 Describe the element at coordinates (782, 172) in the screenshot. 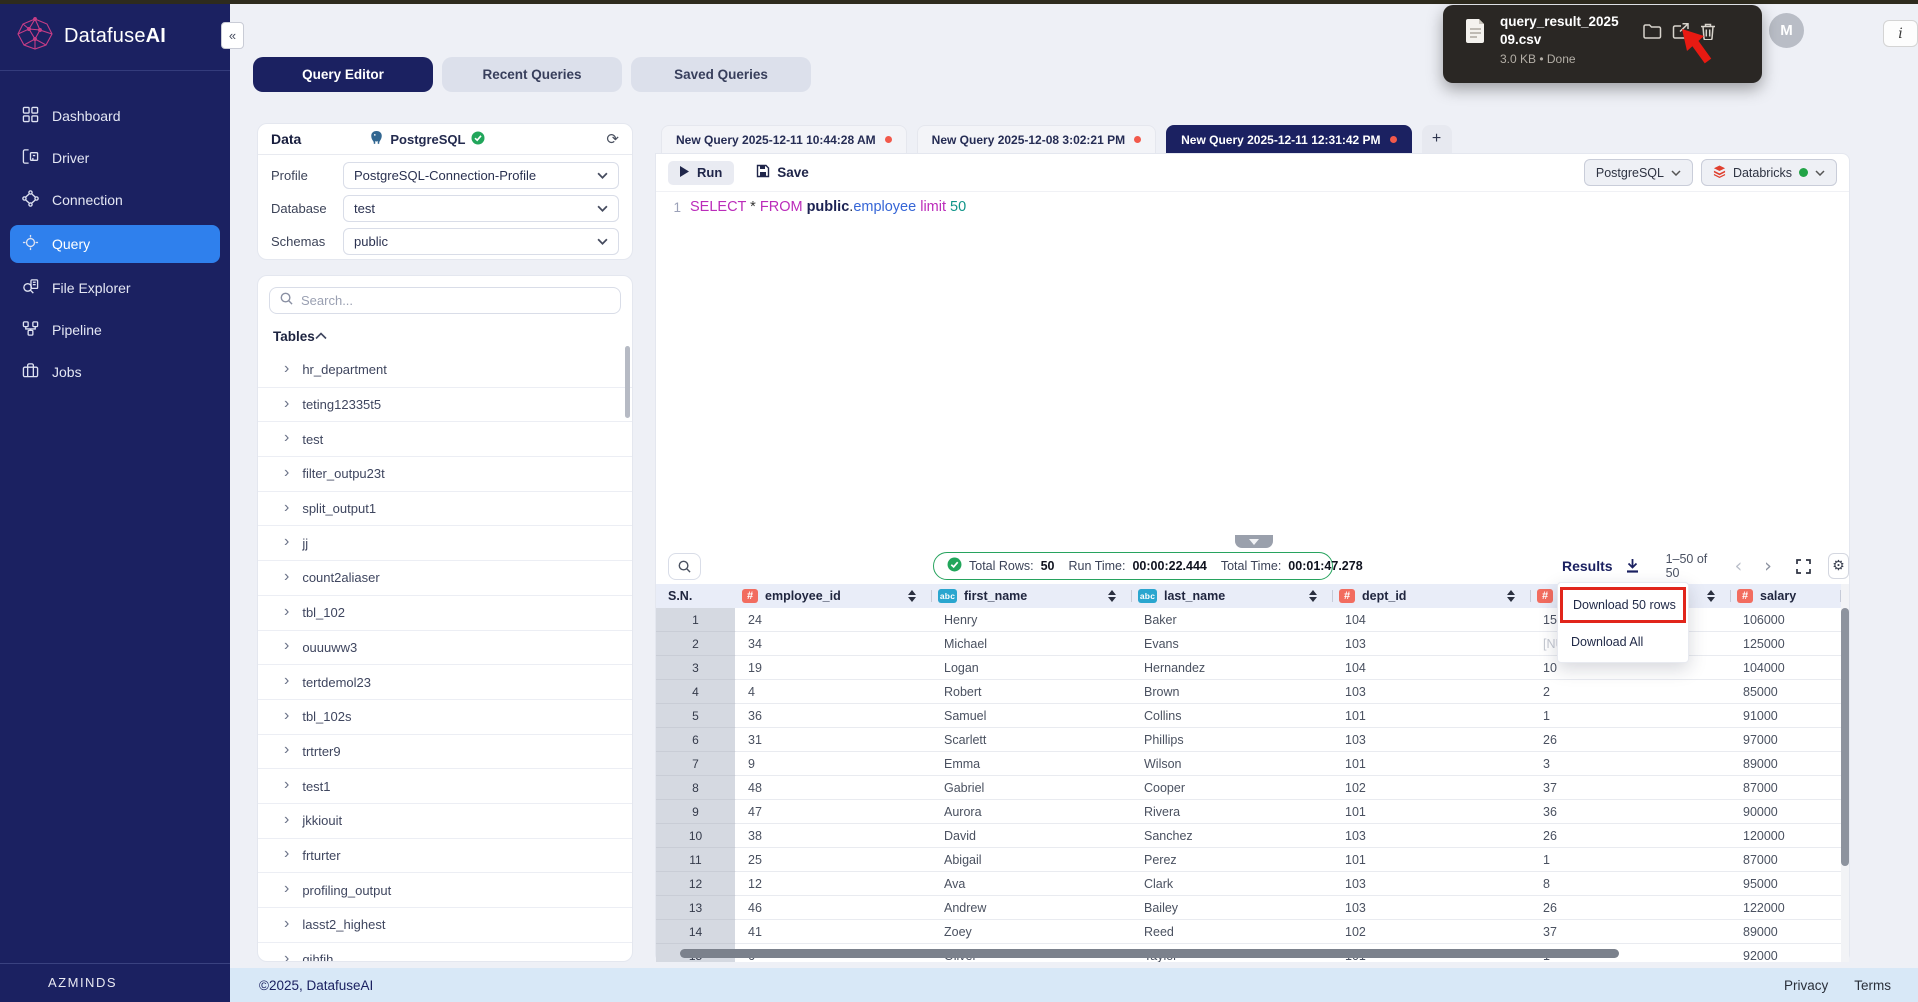

I see `save-button: Save` at that location.